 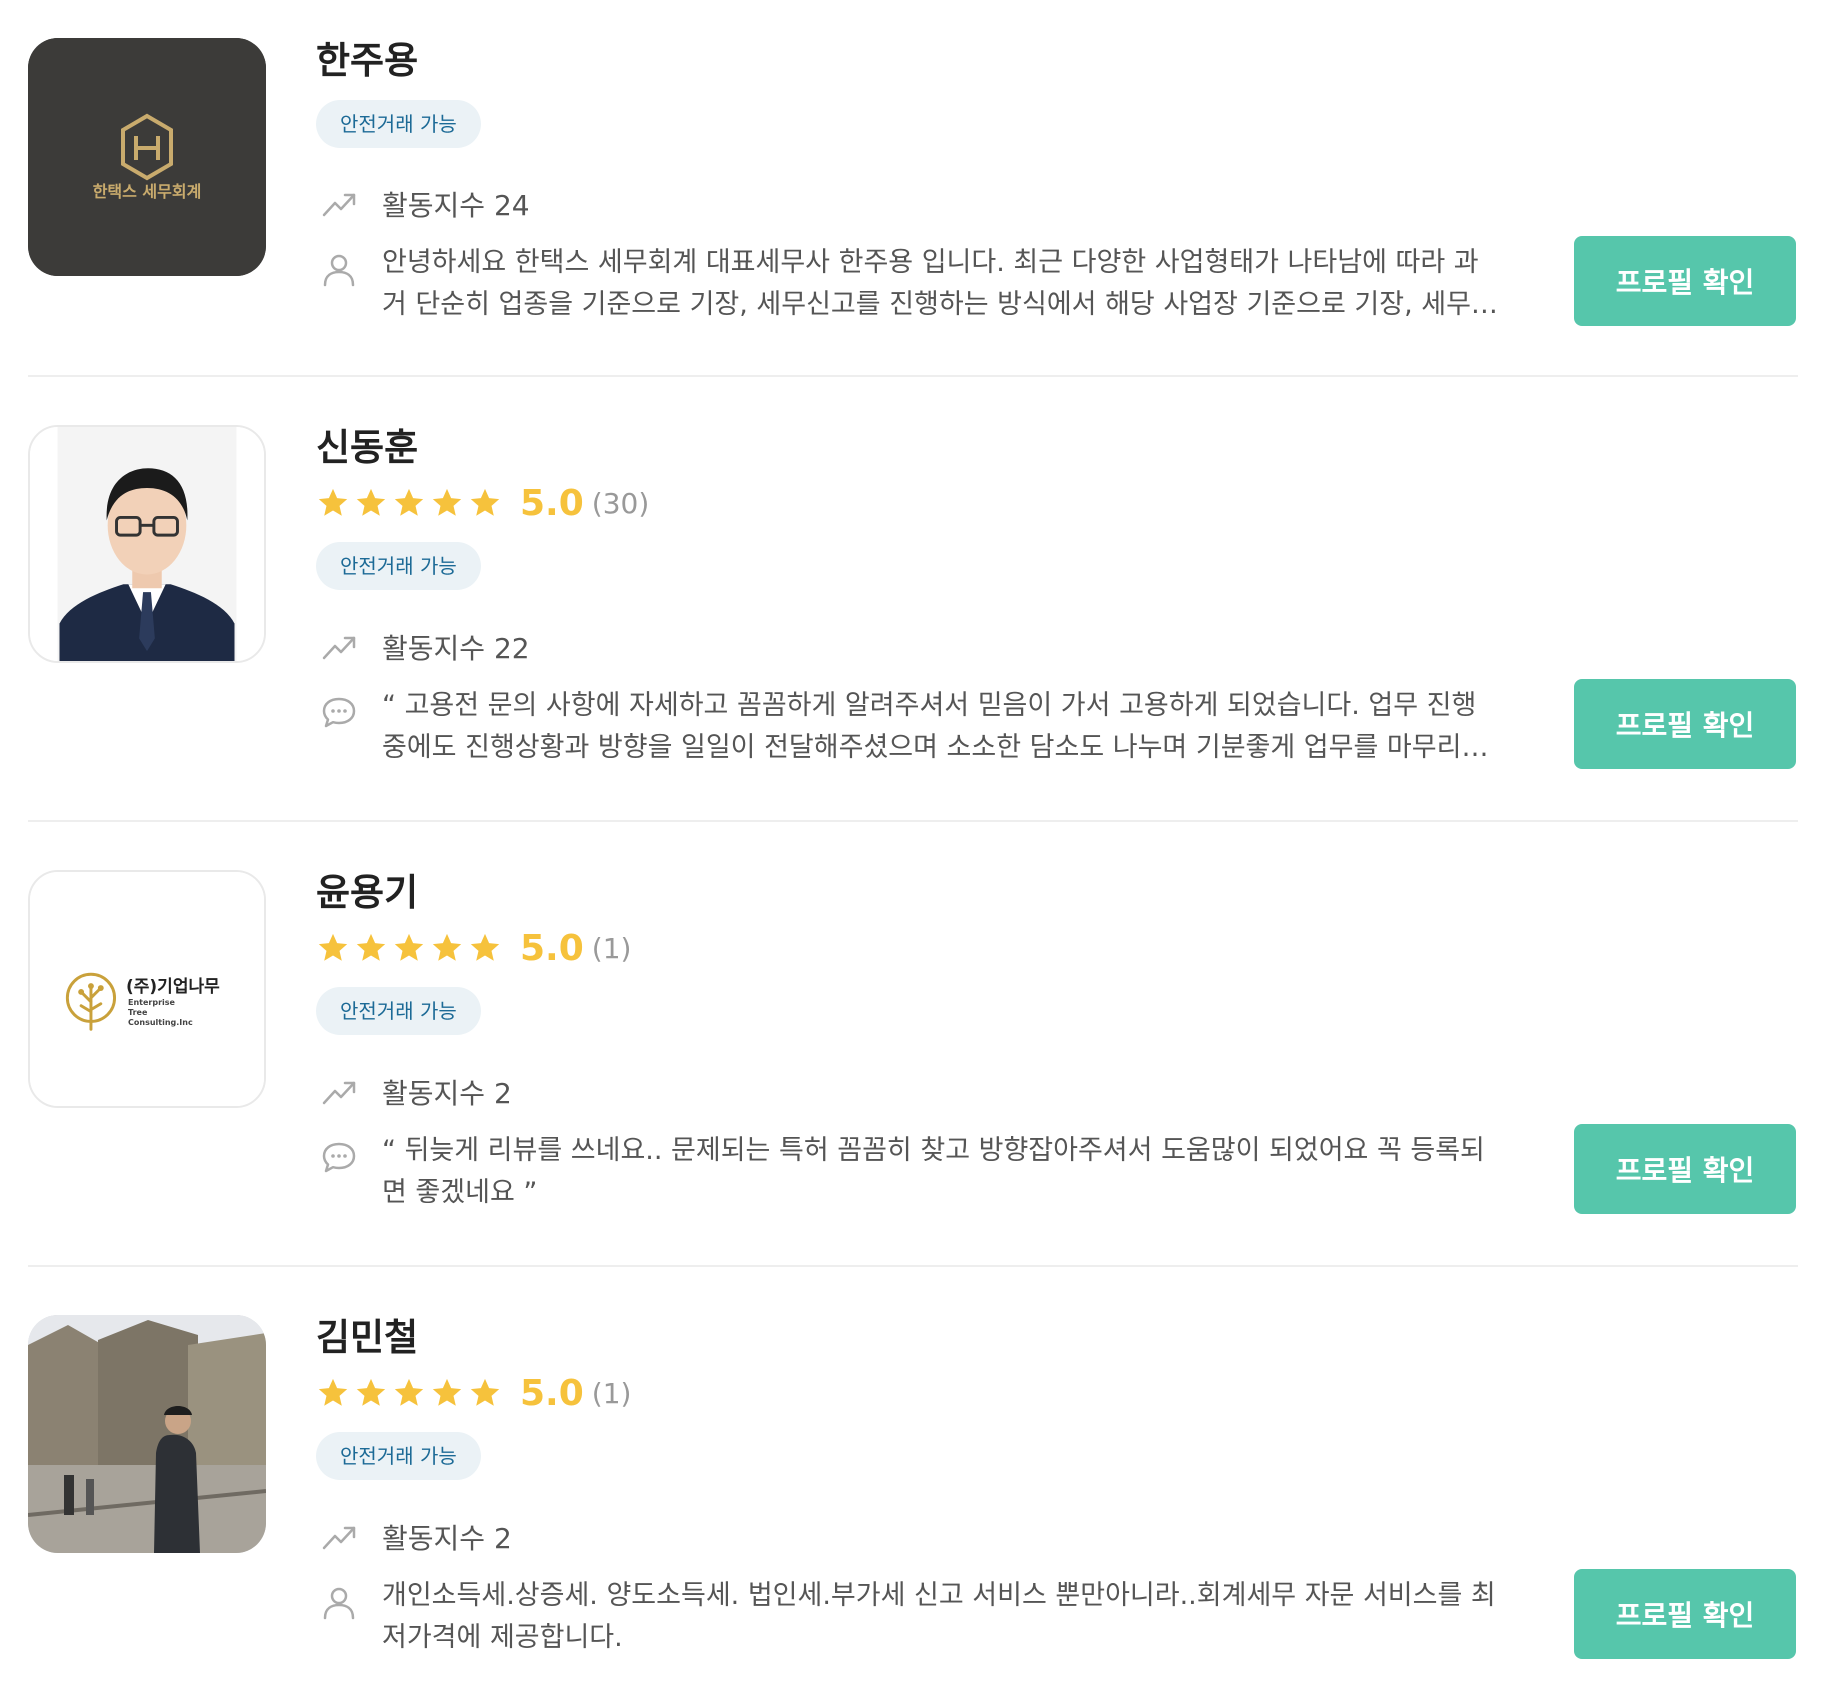 I want to click on expert-name: 윤용기, so click(x=367, y=893).